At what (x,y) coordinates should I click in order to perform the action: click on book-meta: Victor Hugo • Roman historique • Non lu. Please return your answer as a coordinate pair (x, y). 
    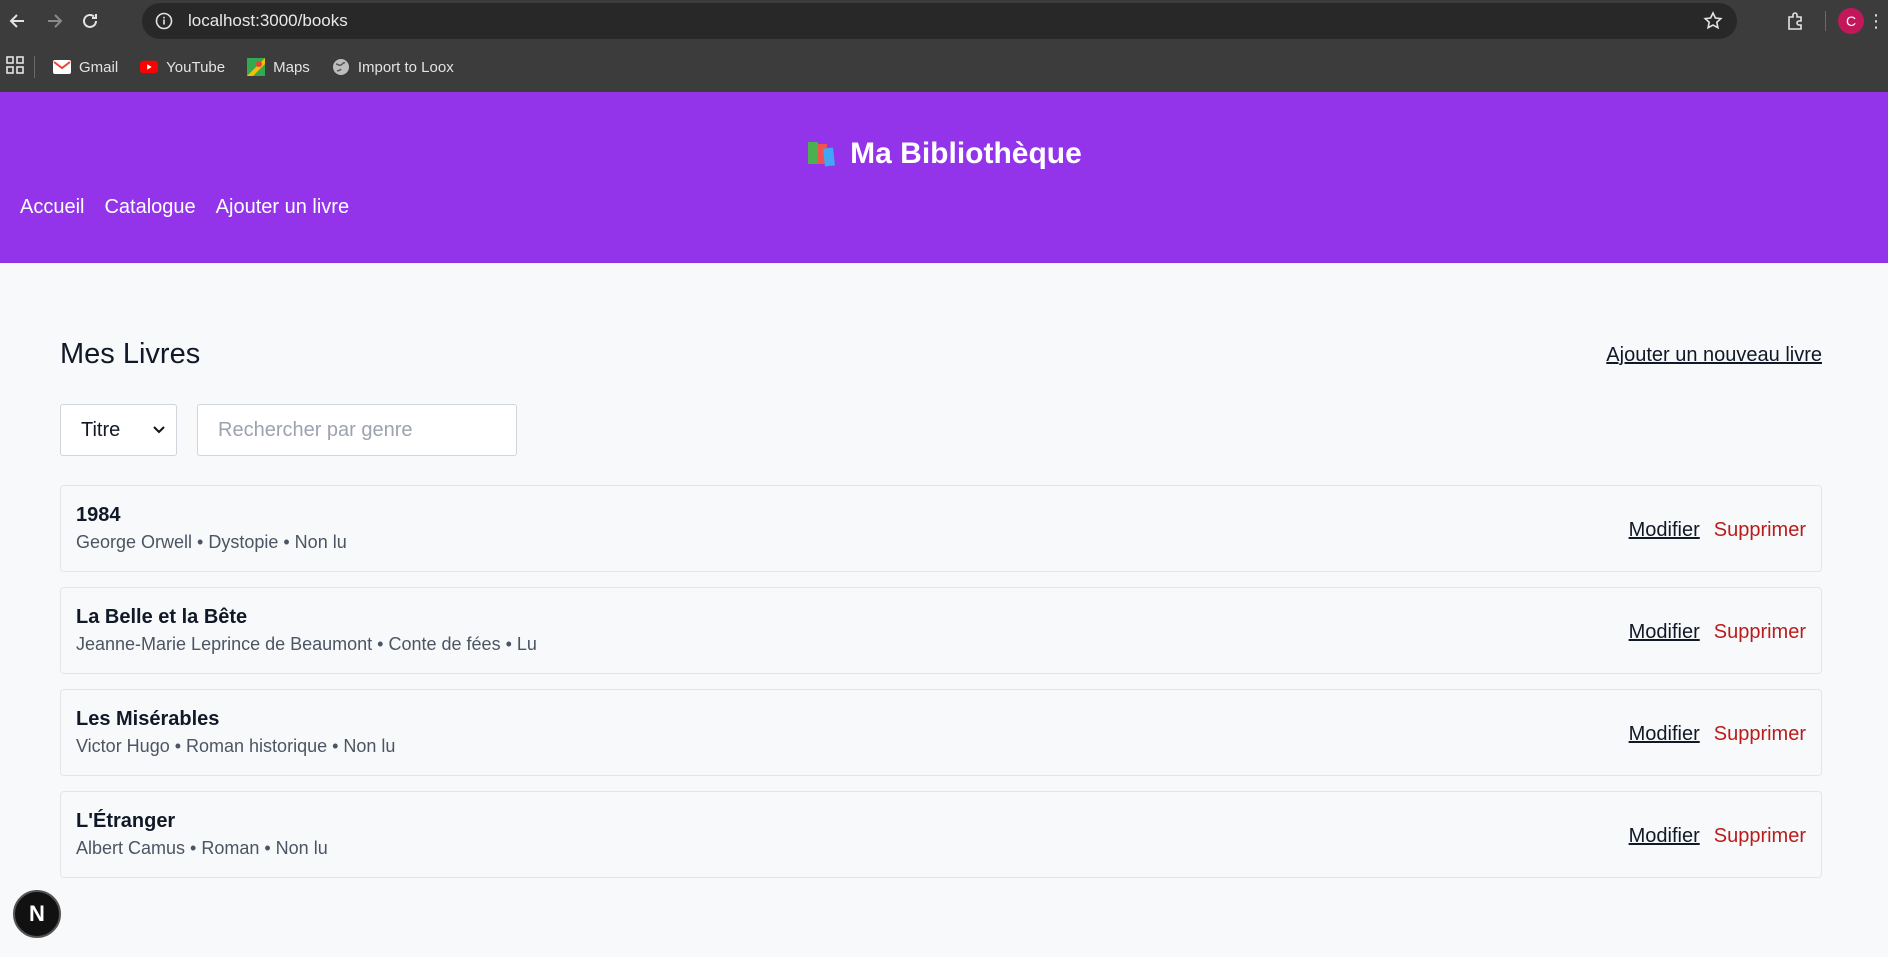
    Looking at the image, I should click on (236, 746).